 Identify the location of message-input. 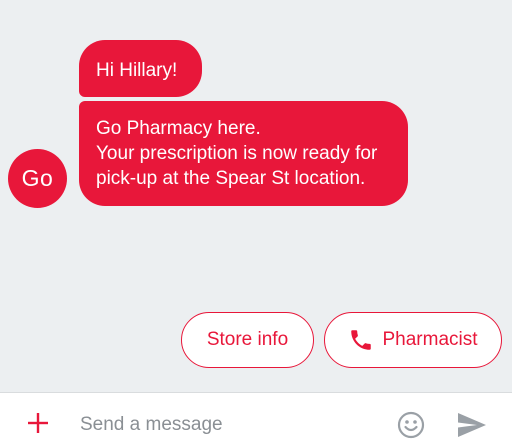
(220, 425).